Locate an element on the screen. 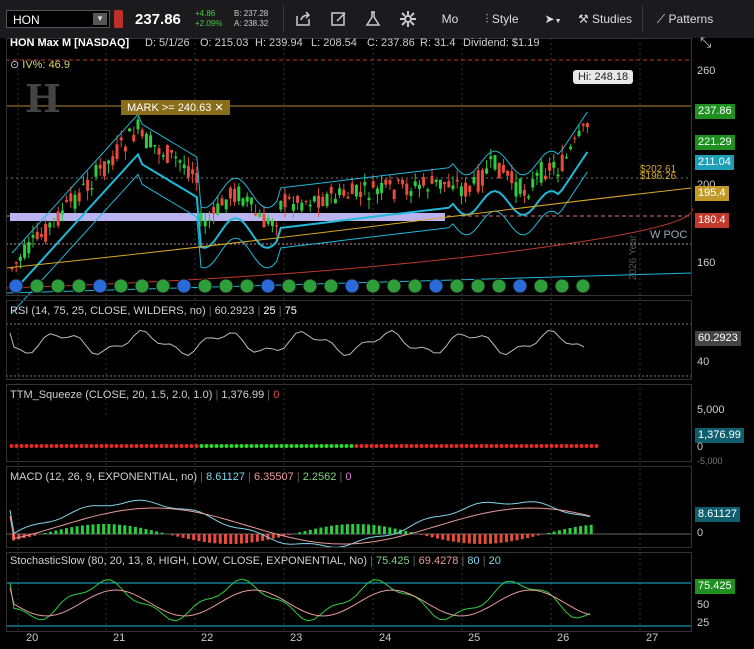  squeeze-tick: 5,000 is located at coordinates (711, 410).